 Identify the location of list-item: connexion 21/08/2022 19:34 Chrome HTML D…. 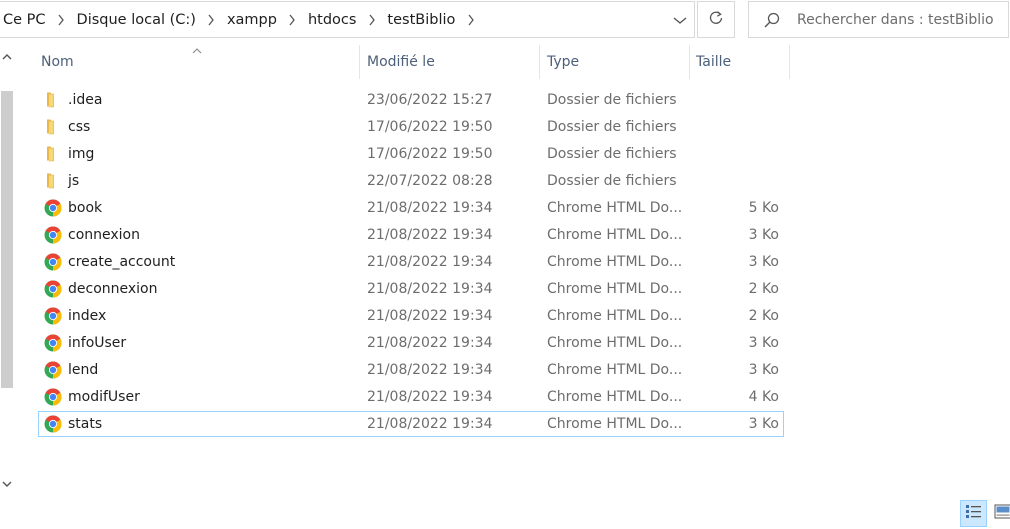
(411, 235).